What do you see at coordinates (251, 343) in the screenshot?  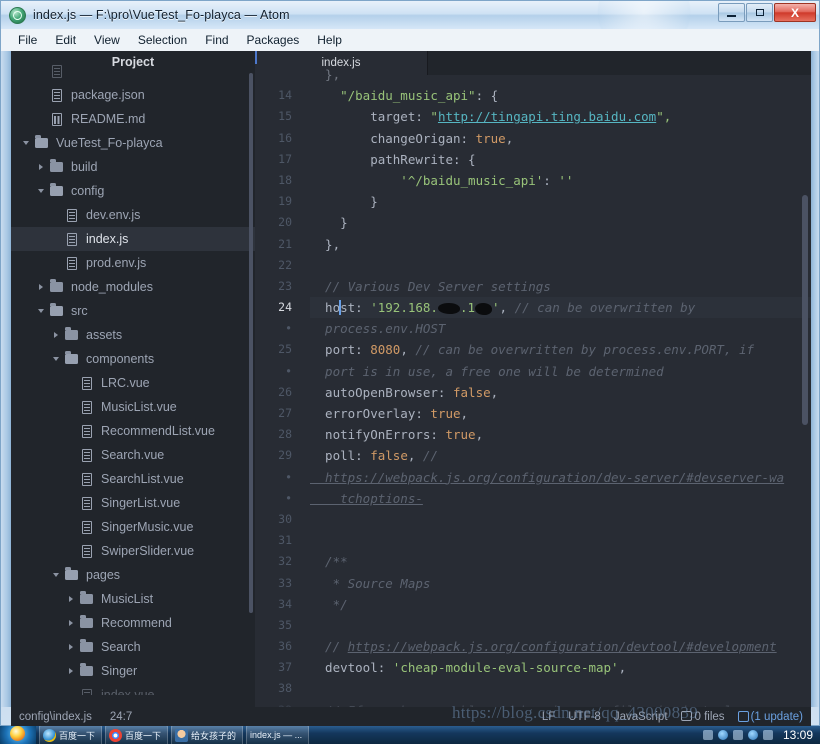 I see `tree-scrollbar` at bounding box center [251, 343].